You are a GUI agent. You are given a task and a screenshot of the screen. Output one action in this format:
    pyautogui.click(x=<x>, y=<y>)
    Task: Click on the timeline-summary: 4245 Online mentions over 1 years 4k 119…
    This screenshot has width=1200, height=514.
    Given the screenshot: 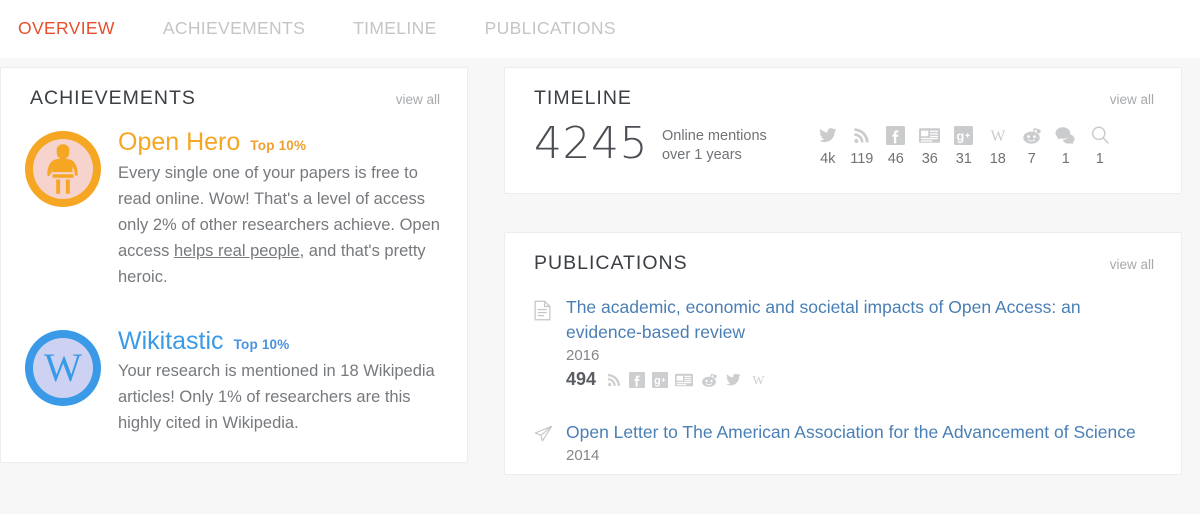 What is the action you would take?
    pyautogui.click(x=843, y=153)
    